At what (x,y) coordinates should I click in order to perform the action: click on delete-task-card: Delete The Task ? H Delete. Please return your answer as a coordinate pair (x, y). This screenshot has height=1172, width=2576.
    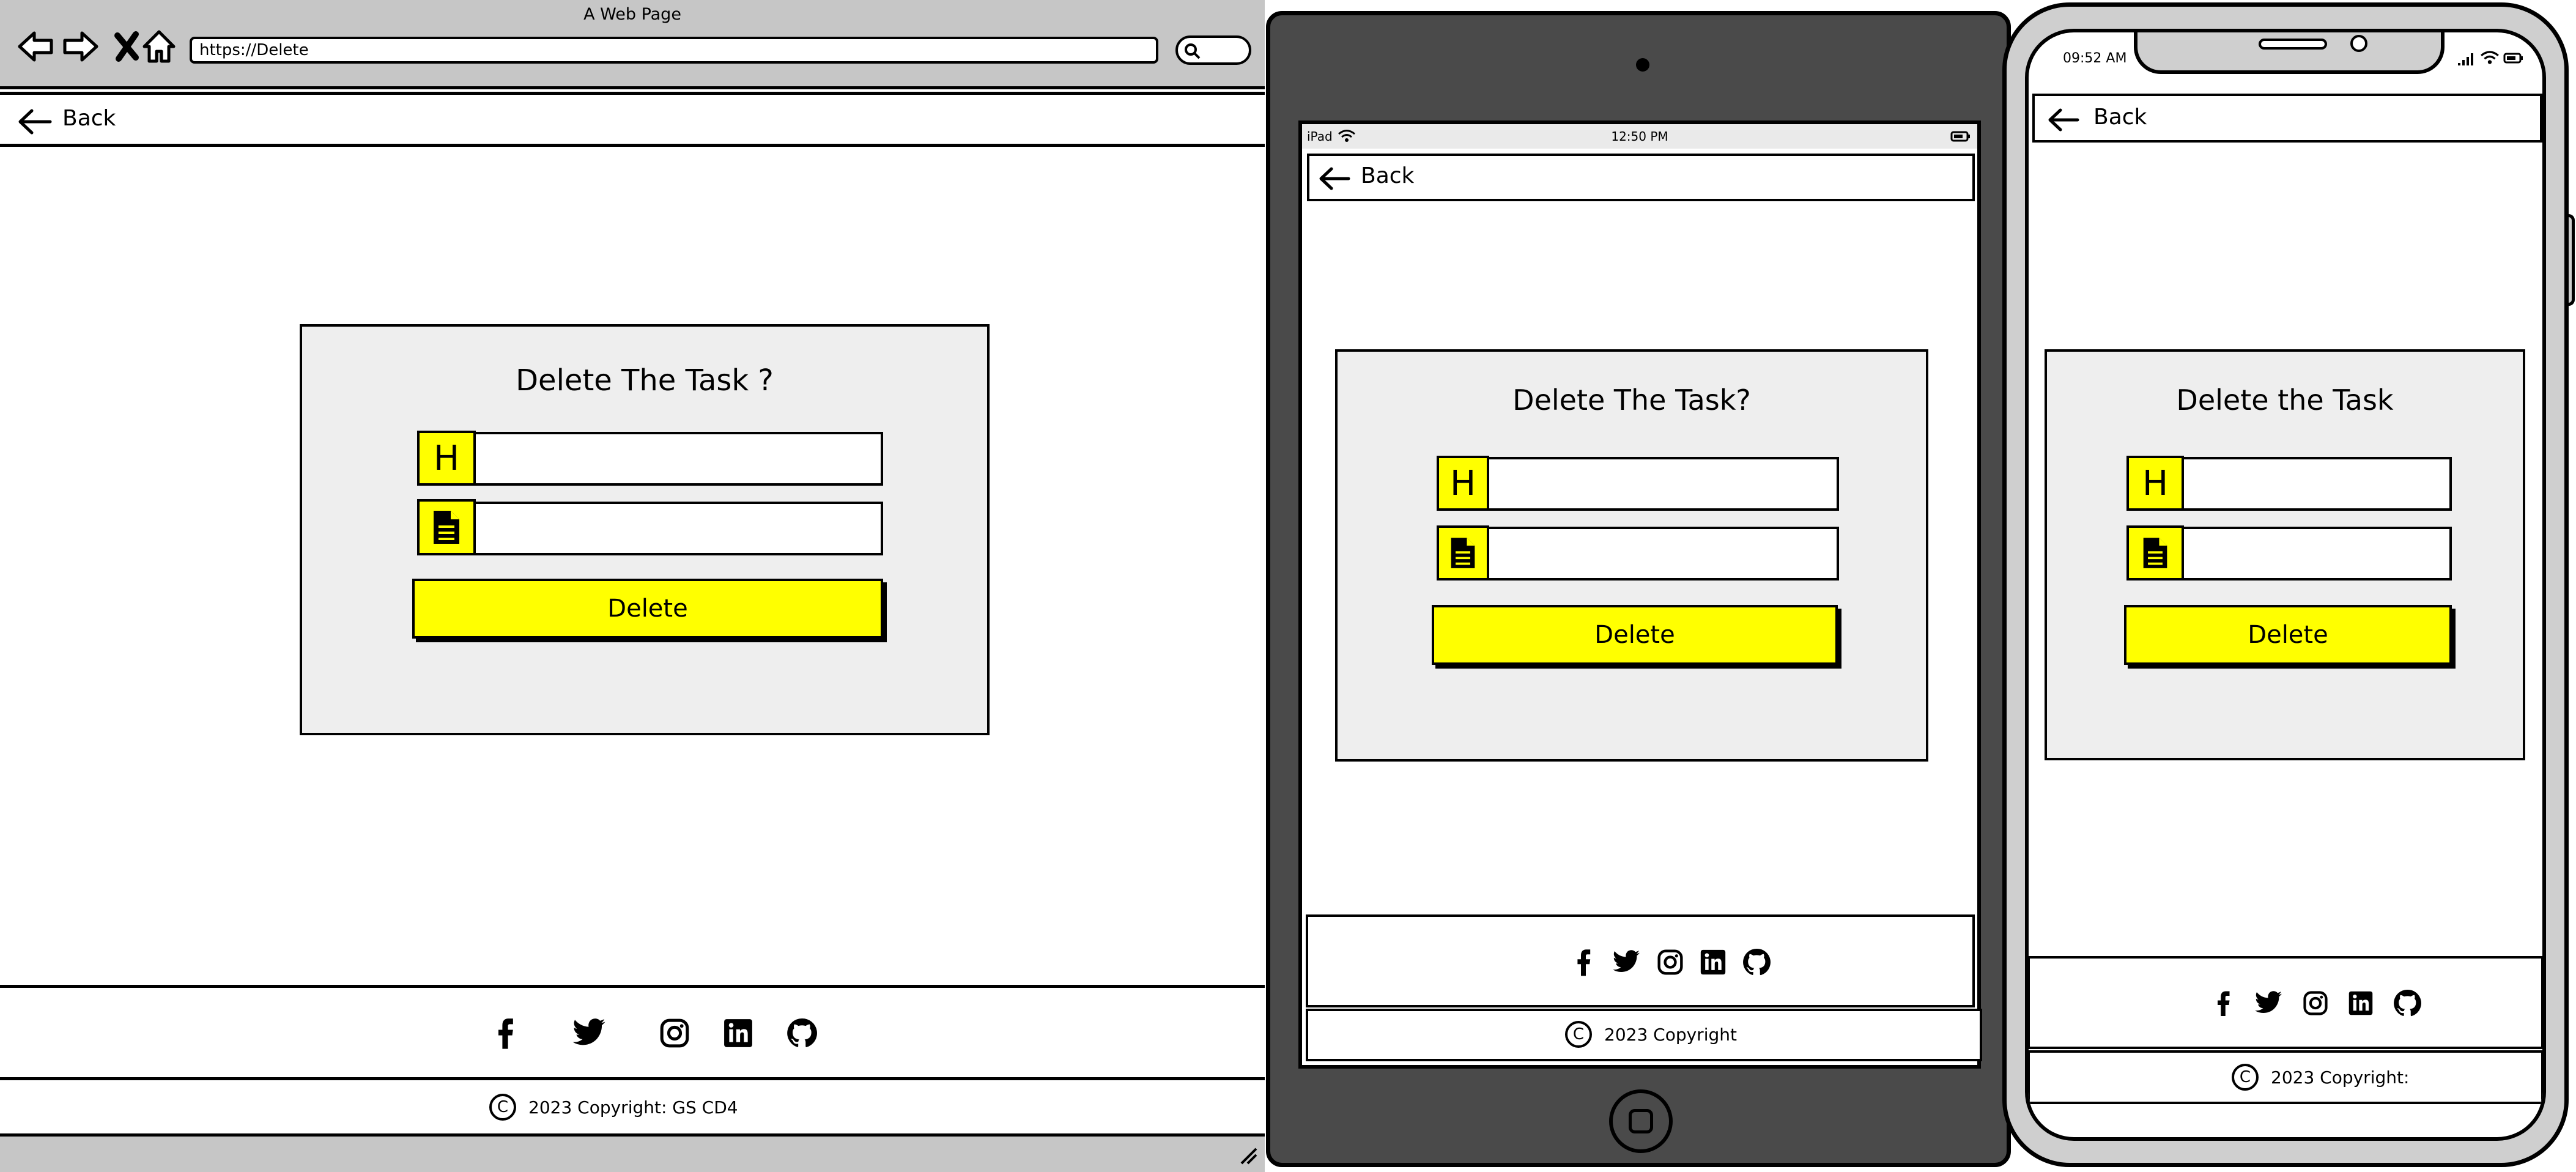
    Looking at the image, I should click on (645, 529).